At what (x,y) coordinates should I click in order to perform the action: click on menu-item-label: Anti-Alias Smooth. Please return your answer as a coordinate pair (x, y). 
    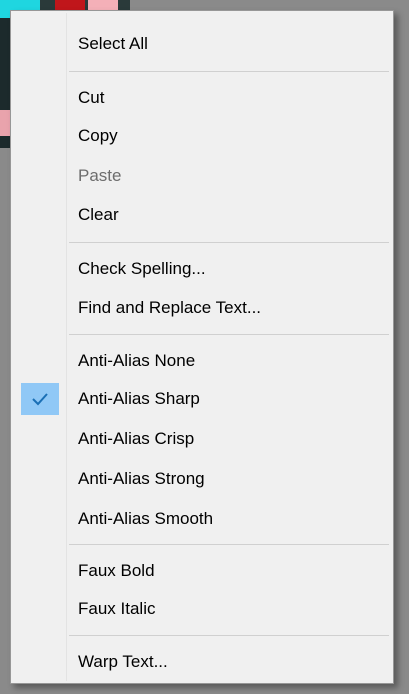
    Looking at the image, I should click on (146, 518).